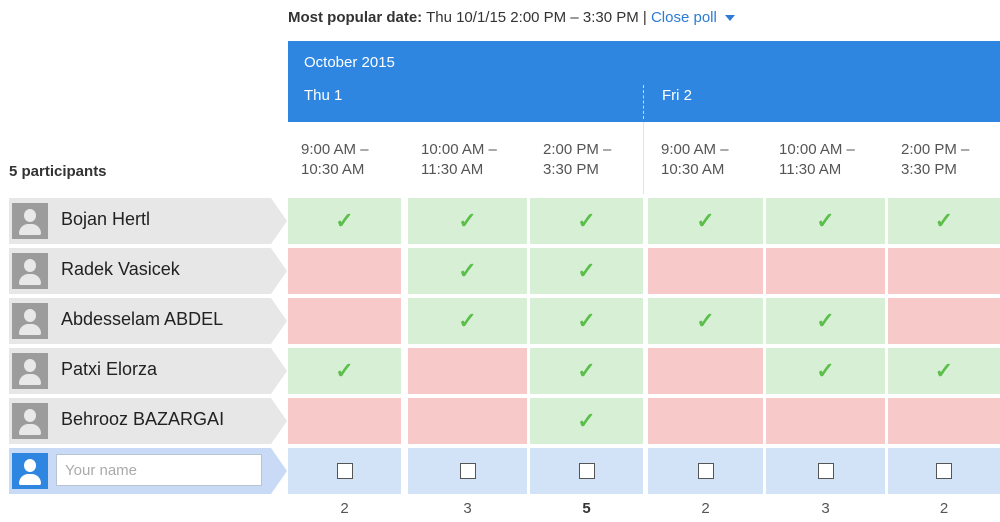  Describe the element at coordinates (148, 221) in the screenshot. I see `participant-name-tag: Bojan Hertl` at that location.